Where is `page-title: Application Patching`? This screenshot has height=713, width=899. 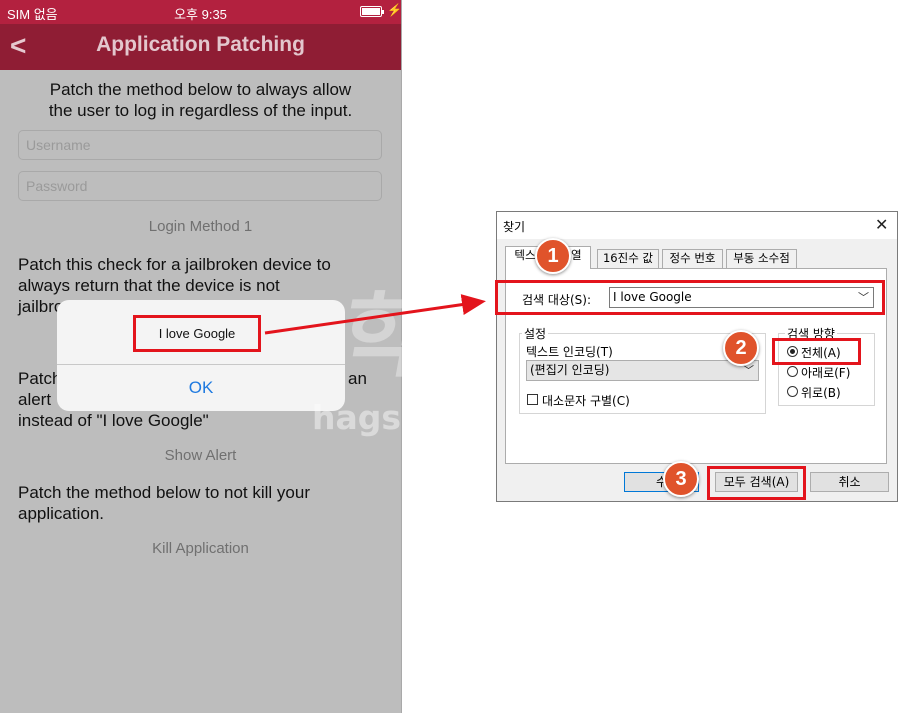 page-title: Application Patching is located at coordinates (200, 44).